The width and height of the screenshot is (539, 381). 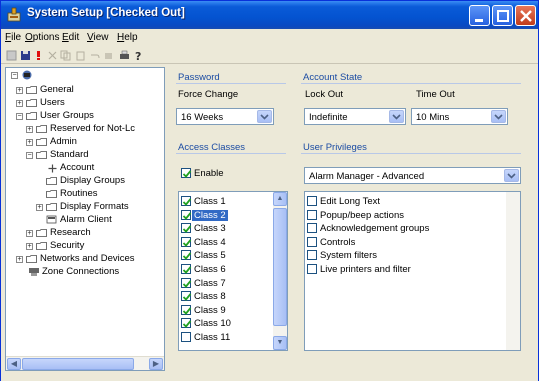 I want to click on access-class-item: Class 1, so click(x=233, y=201).